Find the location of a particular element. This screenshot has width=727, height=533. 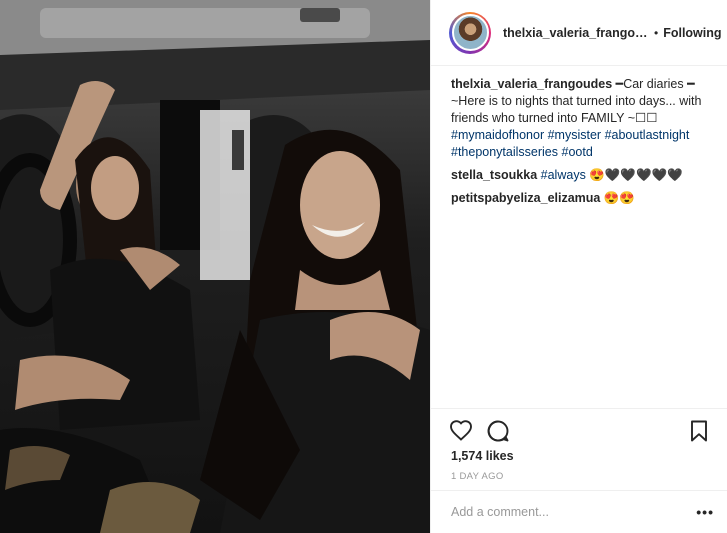

add-comment-bar: ••• is located at coordinates (579, 511).